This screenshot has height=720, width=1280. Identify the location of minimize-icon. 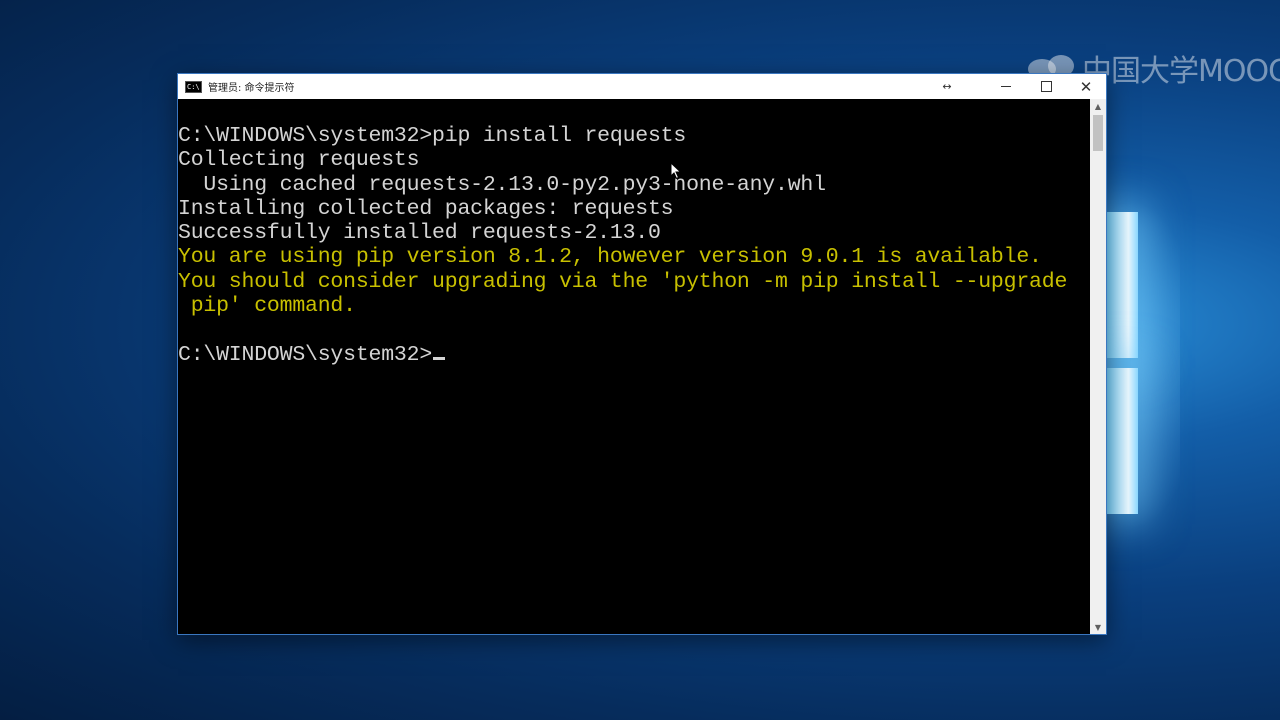
(1006, 86).